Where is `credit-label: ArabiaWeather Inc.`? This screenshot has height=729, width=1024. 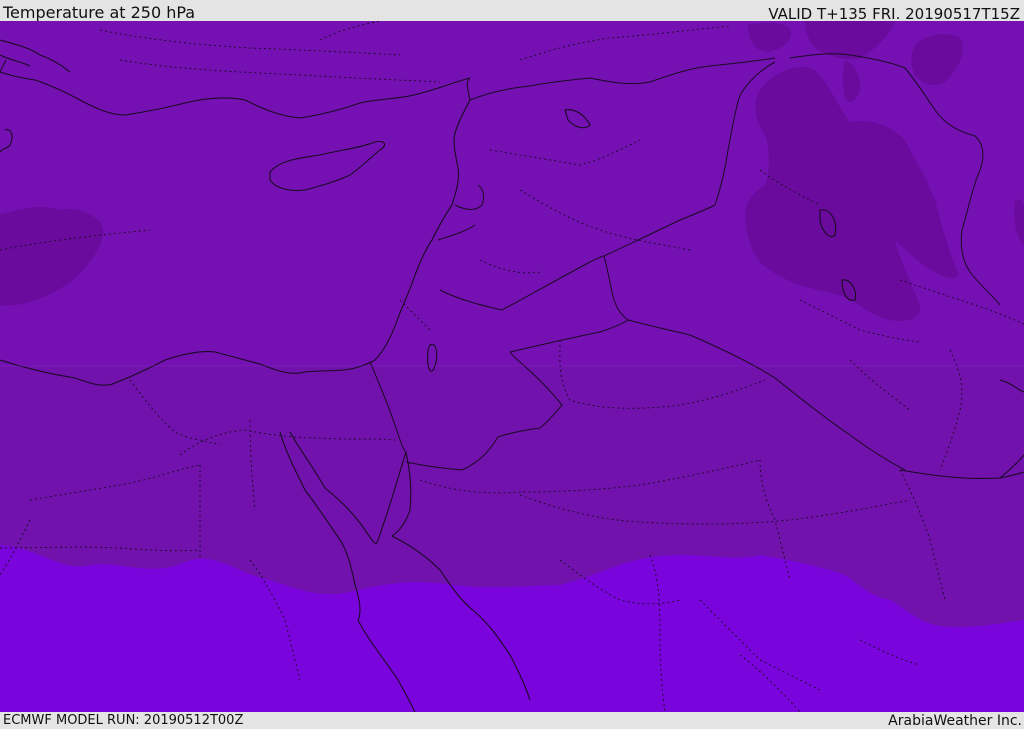 credit-label: ArabiaWeather Inc. is located at coordinates (955, 721).